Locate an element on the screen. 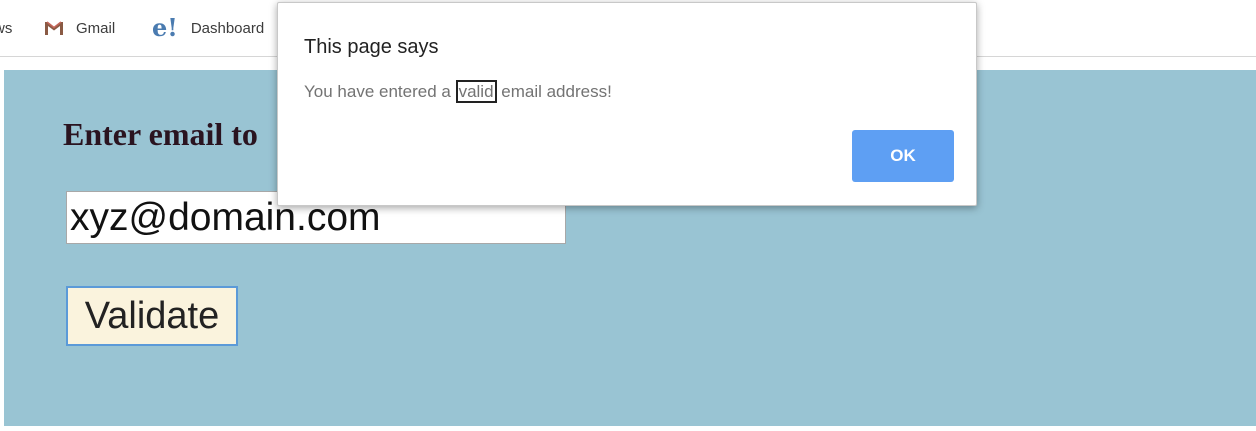 Image resolution: width=1256 pixels, height=431 pixels. dialog-message-suffix: email address! is located at coordinates (554, 91).